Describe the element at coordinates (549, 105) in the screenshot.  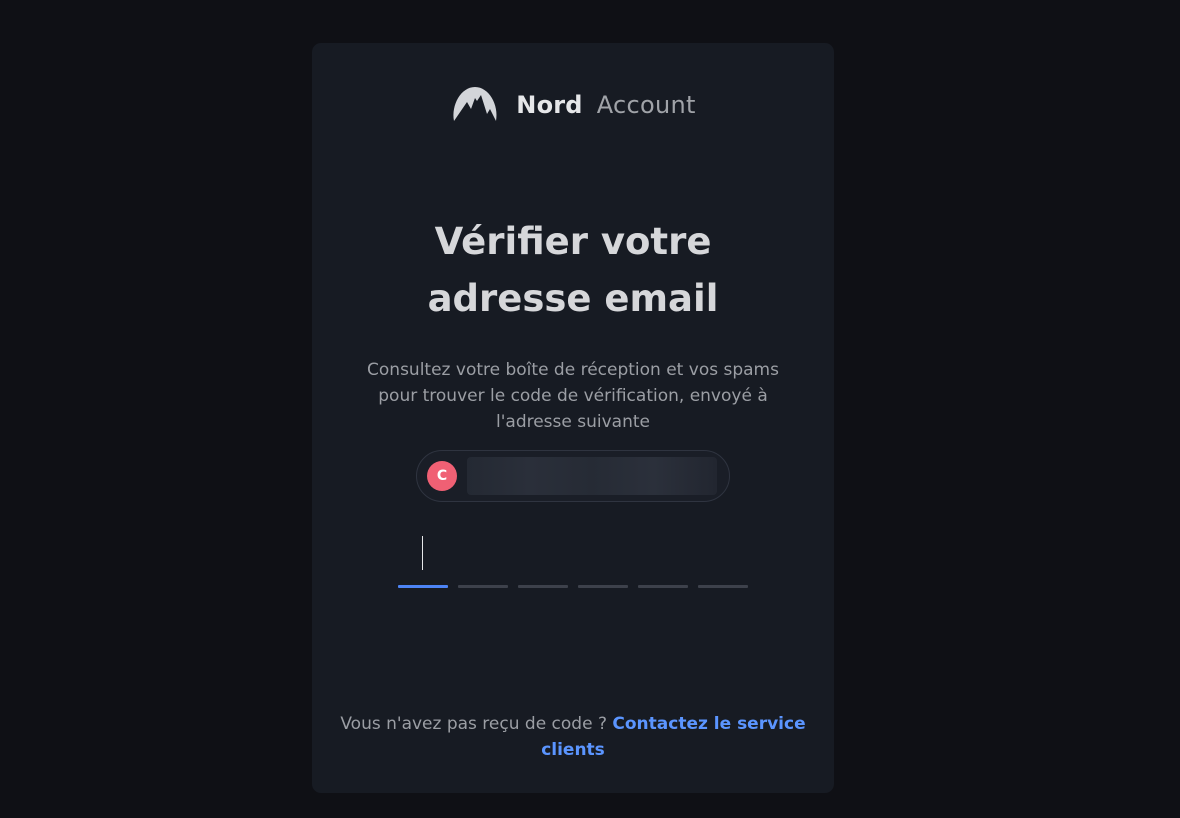
I see `brand-name: Nord` at that location.